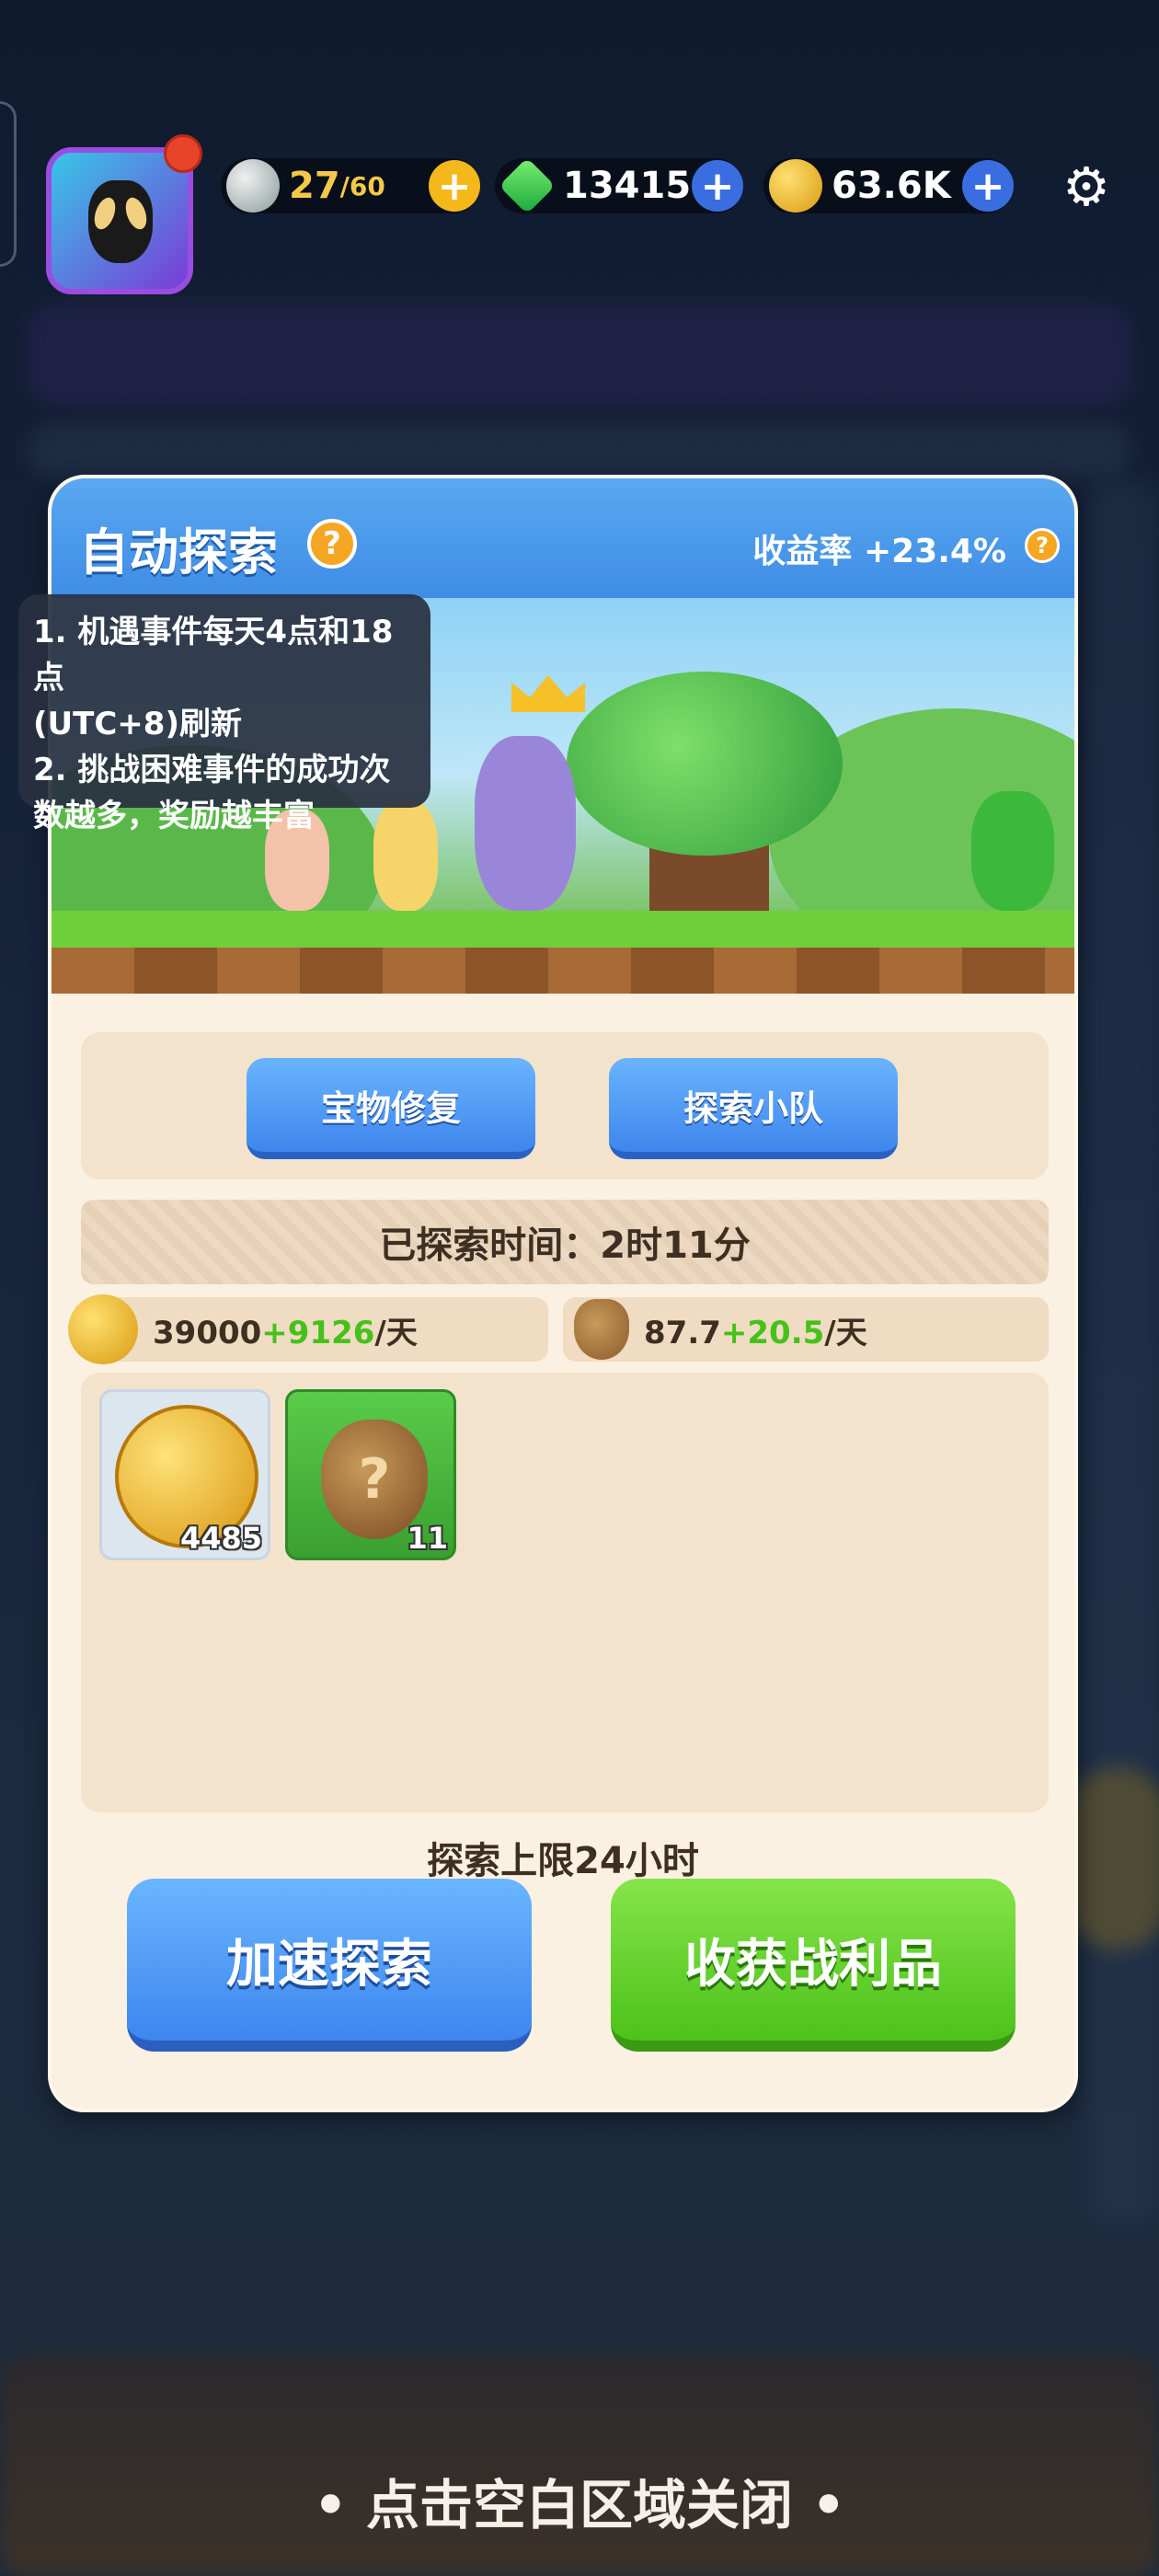 This screenshot has width=1159, height=2576. I want to click on title-help-icon: ?, so click(332, 544).